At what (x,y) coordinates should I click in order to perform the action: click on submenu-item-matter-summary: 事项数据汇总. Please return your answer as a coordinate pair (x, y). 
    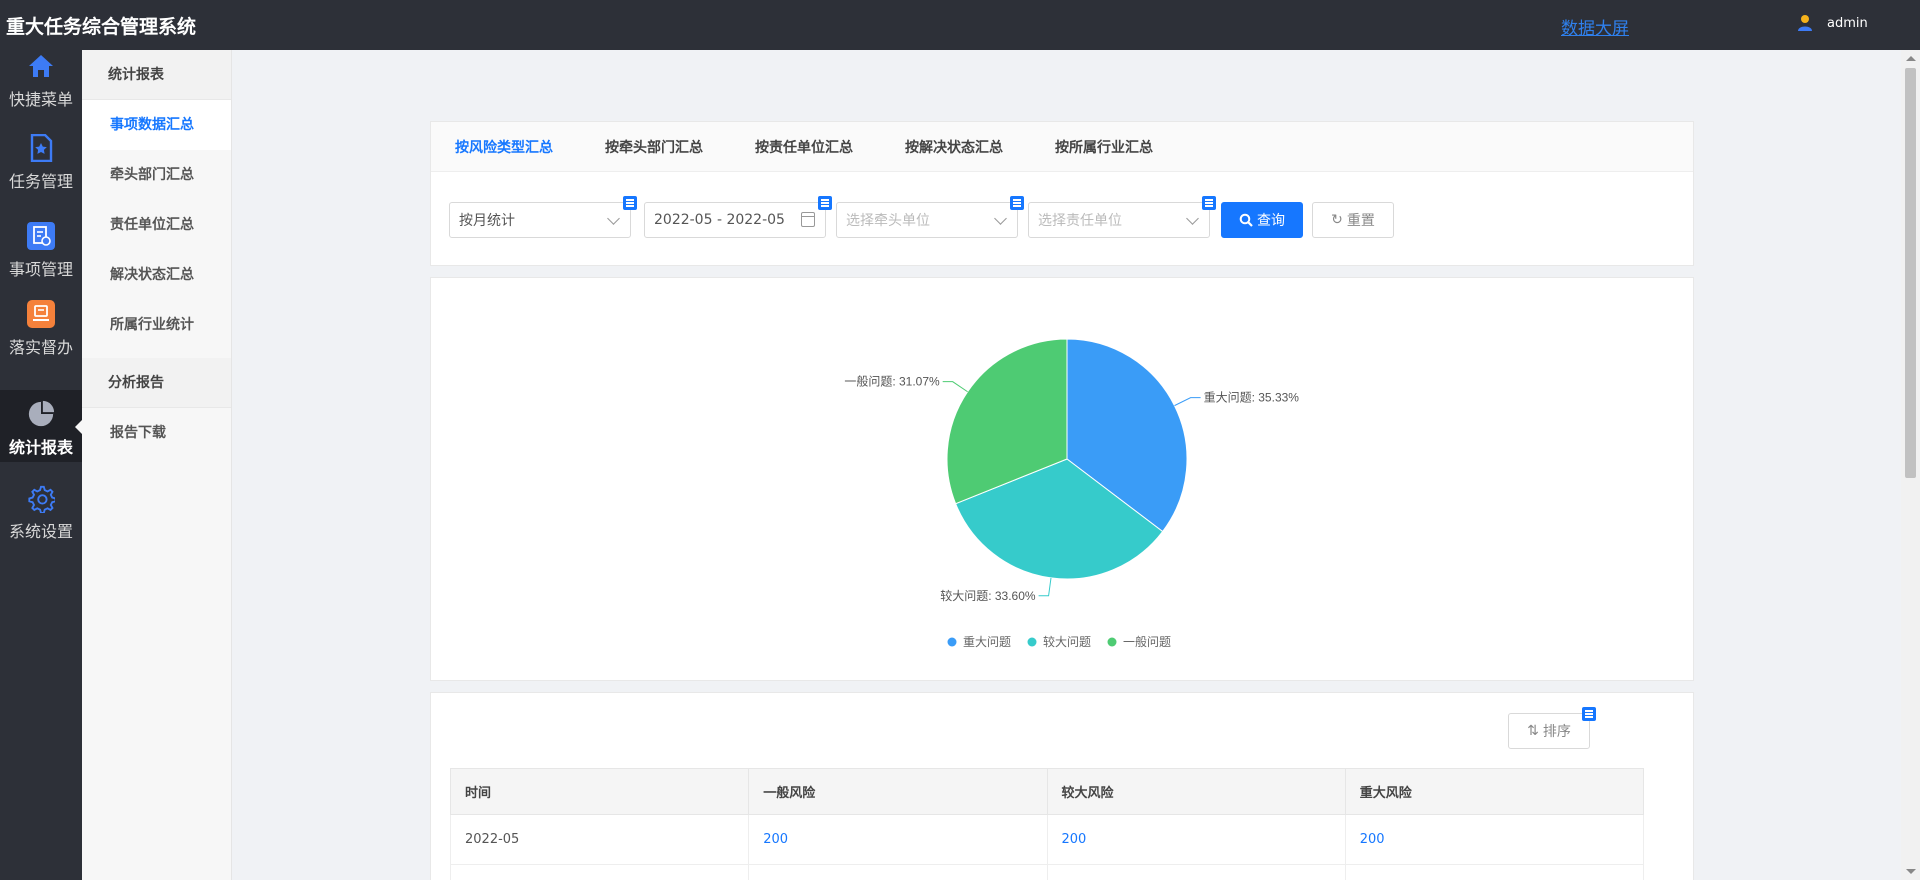
    Looking at the image, I should click on (156, 125).